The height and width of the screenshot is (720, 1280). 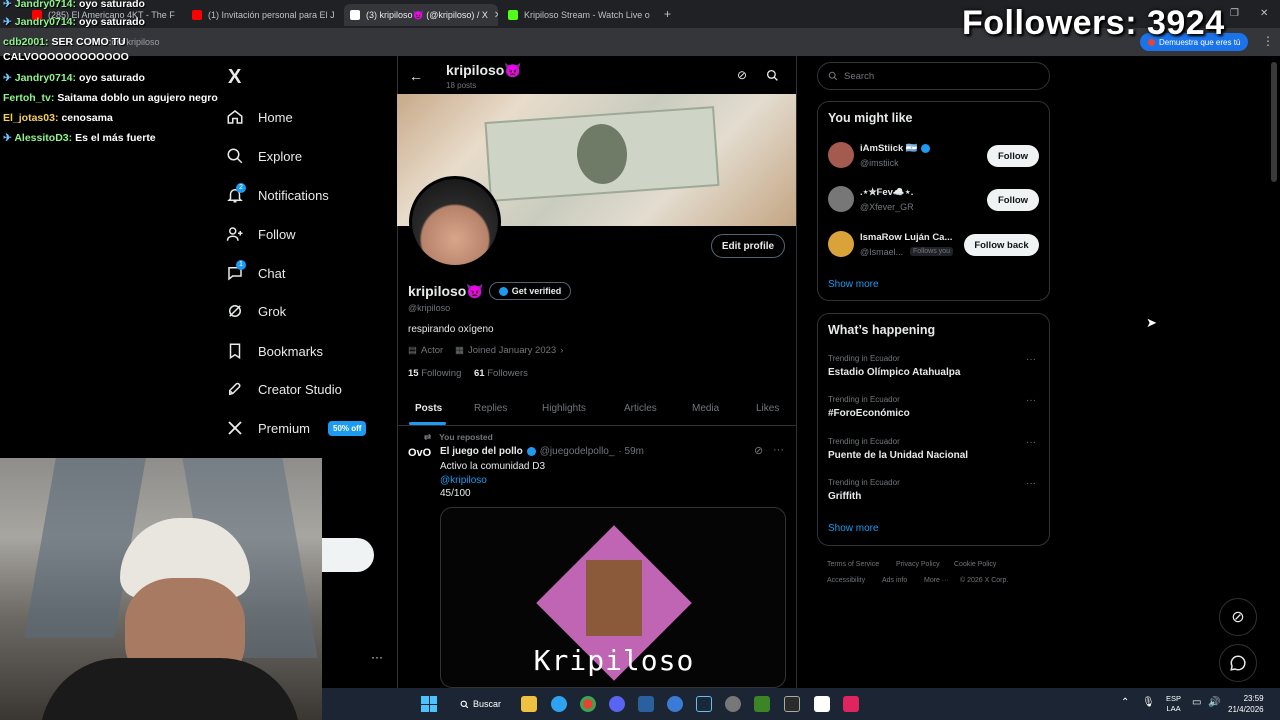 What do you see at coordinates (894, 372) in the screenshot?
I see `trend-name: Estadio Olímpico Atahualpa` at bounding box center [894, 372].